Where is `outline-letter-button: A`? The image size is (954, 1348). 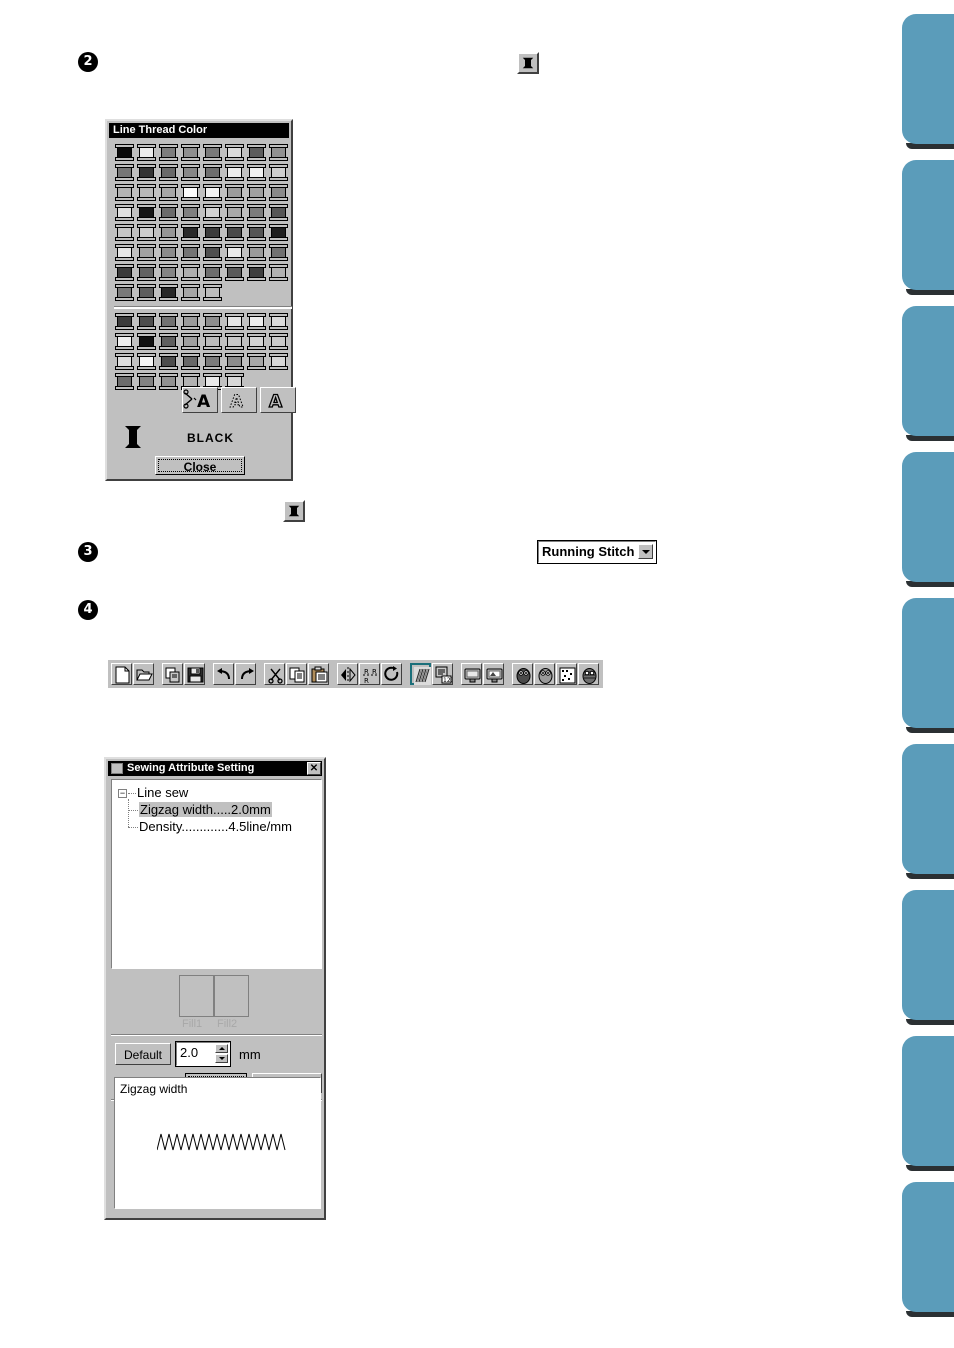 outline-letter-button: A is located at coordinates (278, 400).